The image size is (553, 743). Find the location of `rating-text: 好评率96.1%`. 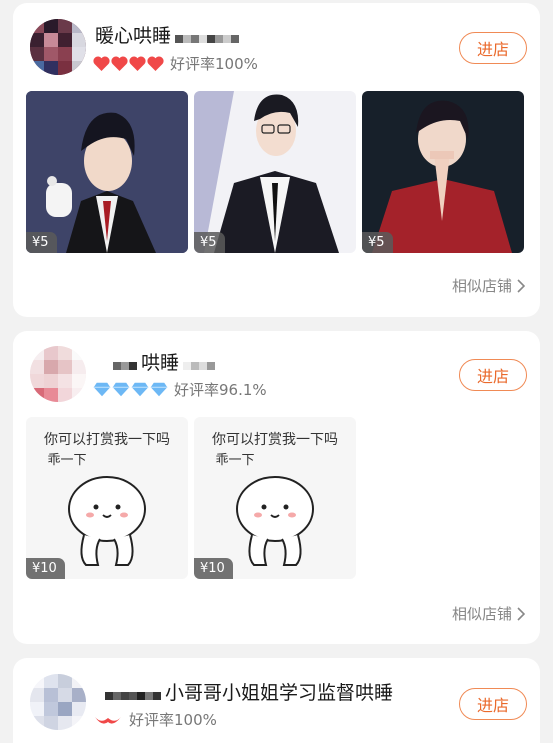

rating-text: 好评率96.1% is located at coordinates (220, 390).